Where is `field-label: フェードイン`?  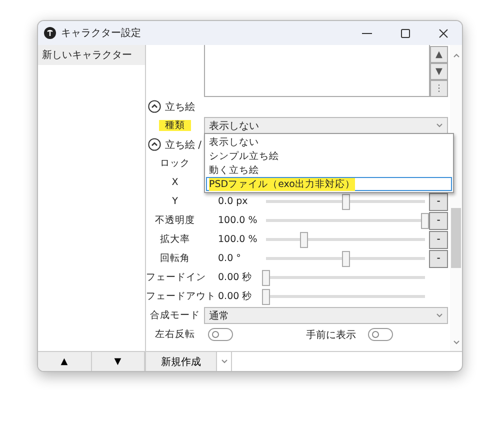
field-label: フェードイン is located at coordinates (176, 277).